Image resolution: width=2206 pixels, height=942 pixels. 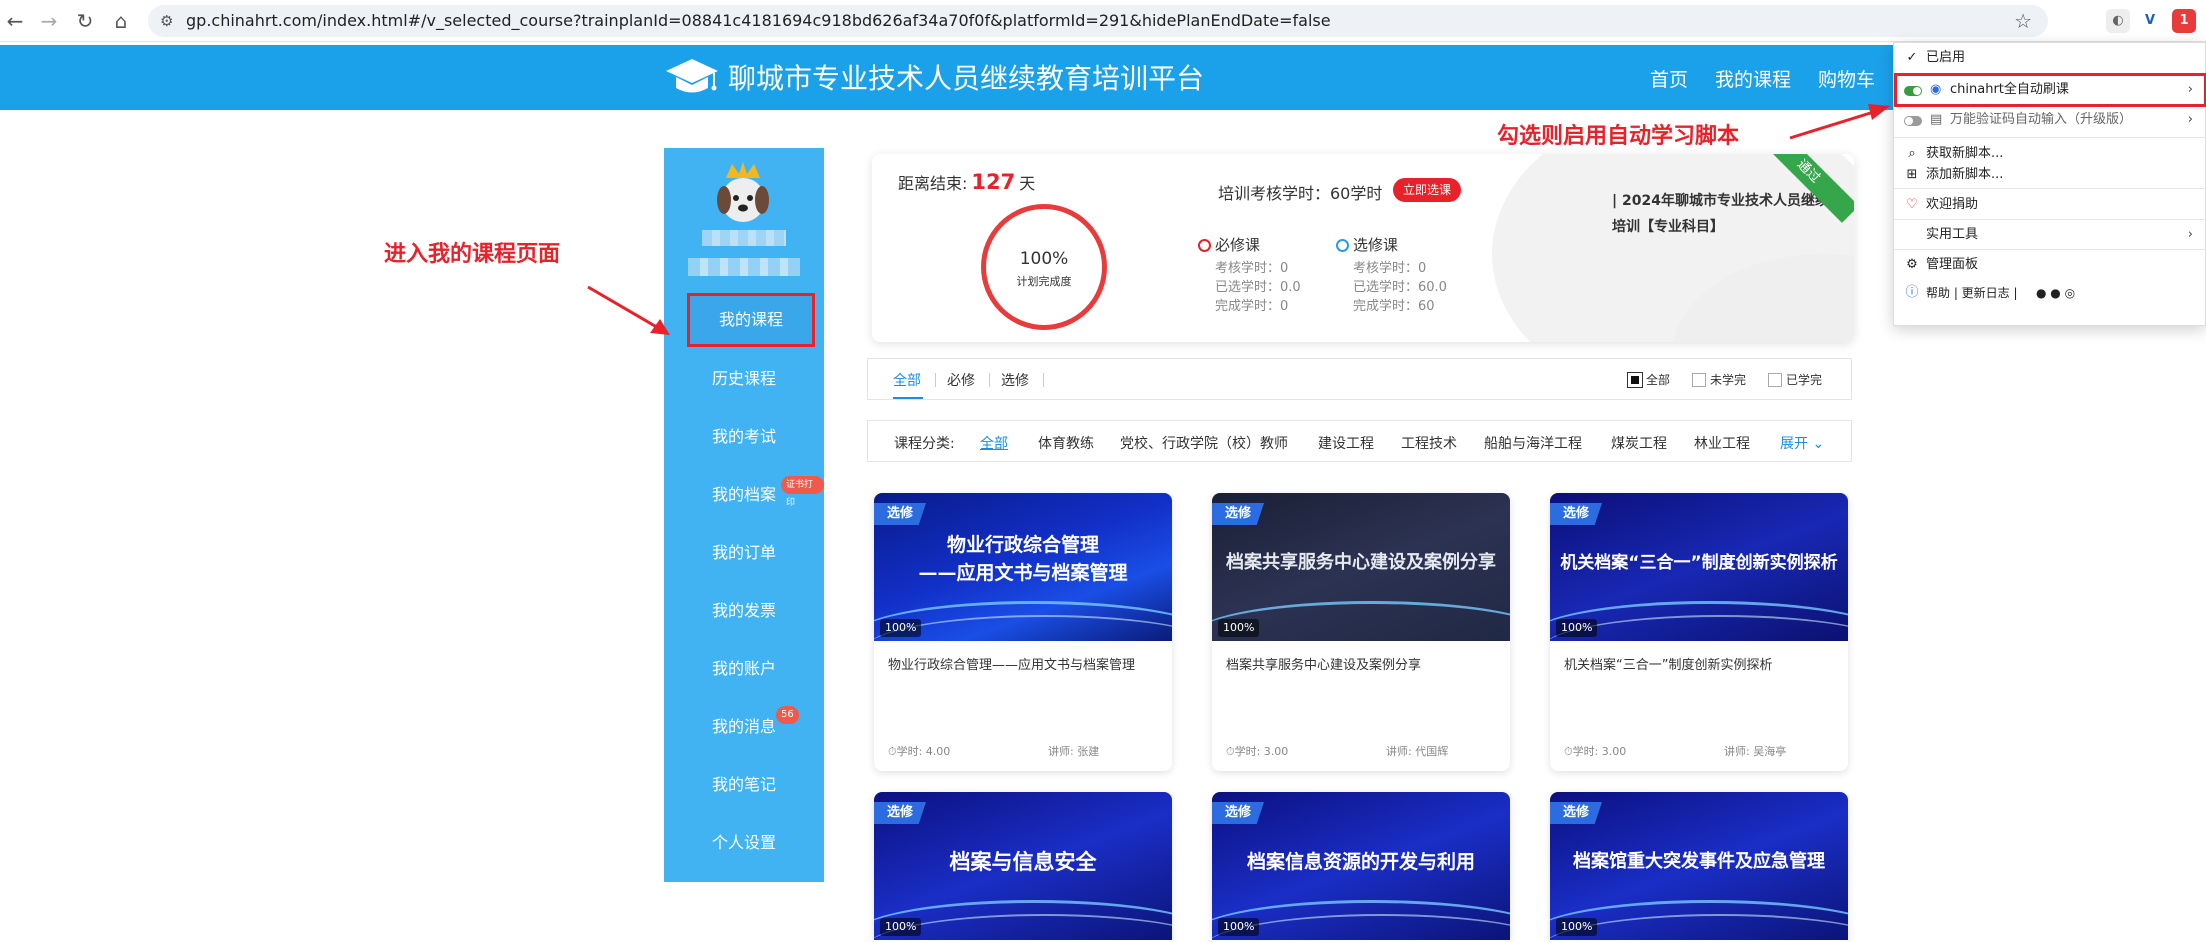 I want to click on status-all-checkbox: 全部, so click(x=1648, y=379).